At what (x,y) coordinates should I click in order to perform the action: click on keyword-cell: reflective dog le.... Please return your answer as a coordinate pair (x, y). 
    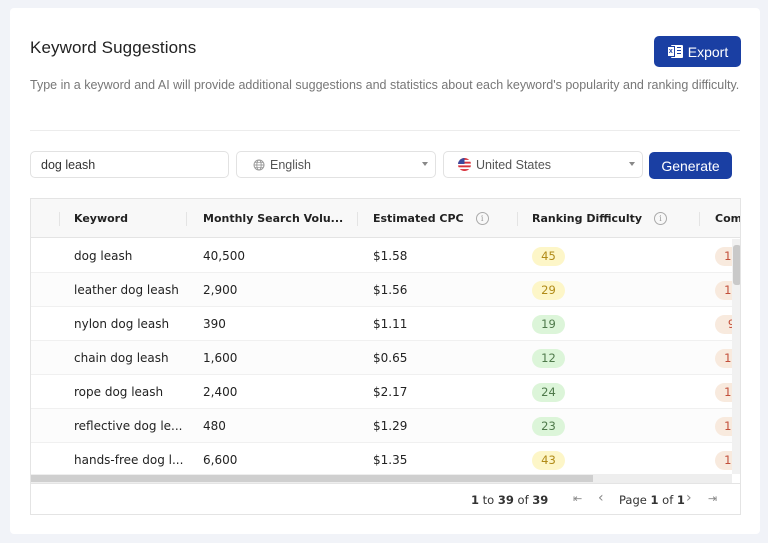
    Looking at the image, I should click on (128, 426).